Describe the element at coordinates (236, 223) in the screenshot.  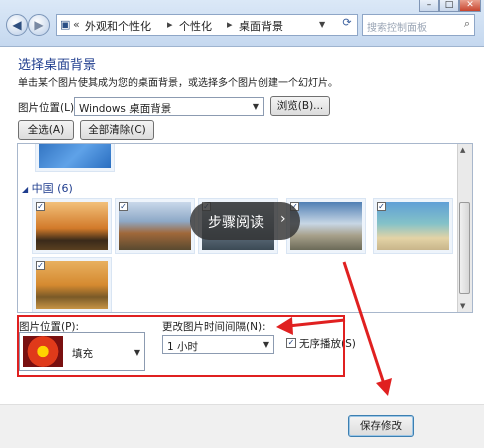
I see `overlay-label: 步骤阅读` at that location.